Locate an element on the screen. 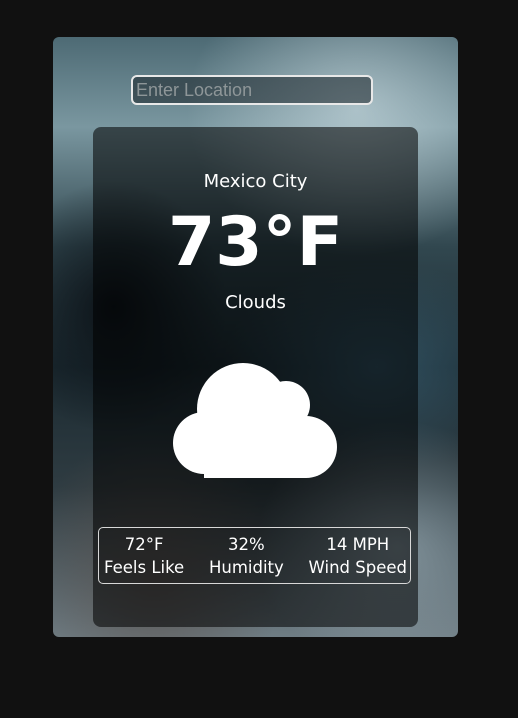 The image size is (518, 718). humidity-stat: 32% Humidity is located at coordinates (246, 556).